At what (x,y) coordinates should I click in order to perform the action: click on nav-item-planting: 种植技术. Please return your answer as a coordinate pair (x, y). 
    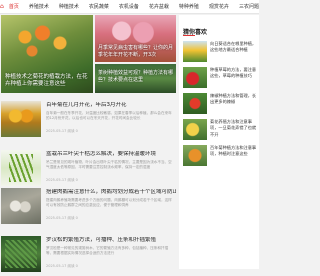
    Looking at the image, I should click on (69, 6).